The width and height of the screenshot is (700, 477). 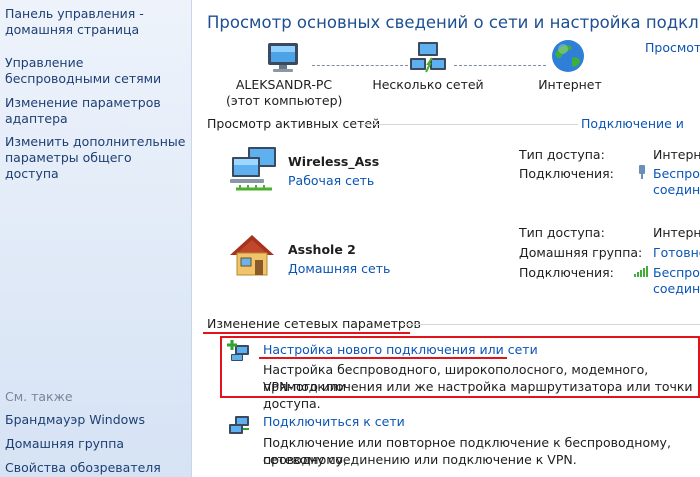 What do you see at coordinates (294, 123) in the screenshot?
I see `active-networks-heading: Просмотр активных сетей` at bounding box center [294, 123].